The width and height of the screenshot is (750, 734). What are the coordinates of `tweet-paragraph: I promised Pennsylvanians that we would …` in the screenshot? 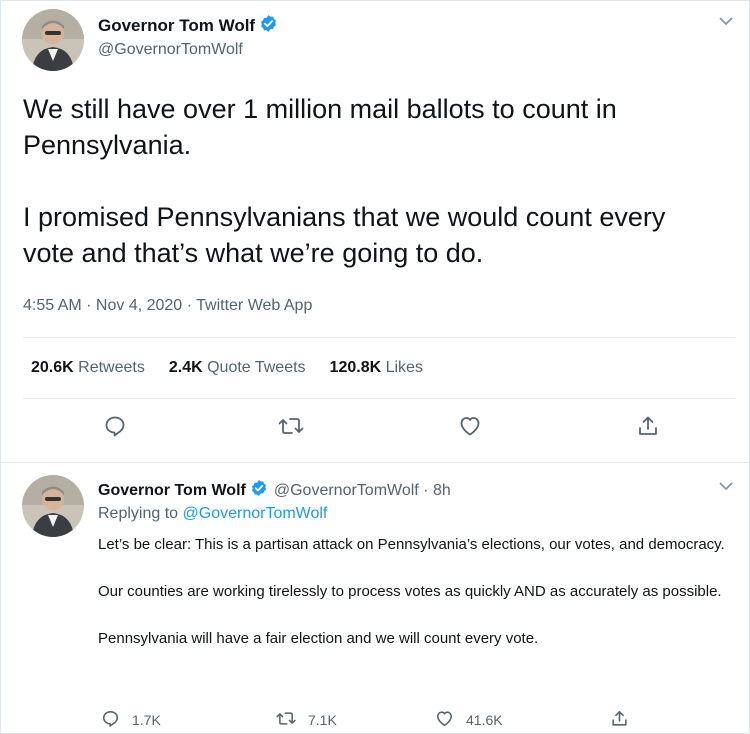 It's located at (344, 235).